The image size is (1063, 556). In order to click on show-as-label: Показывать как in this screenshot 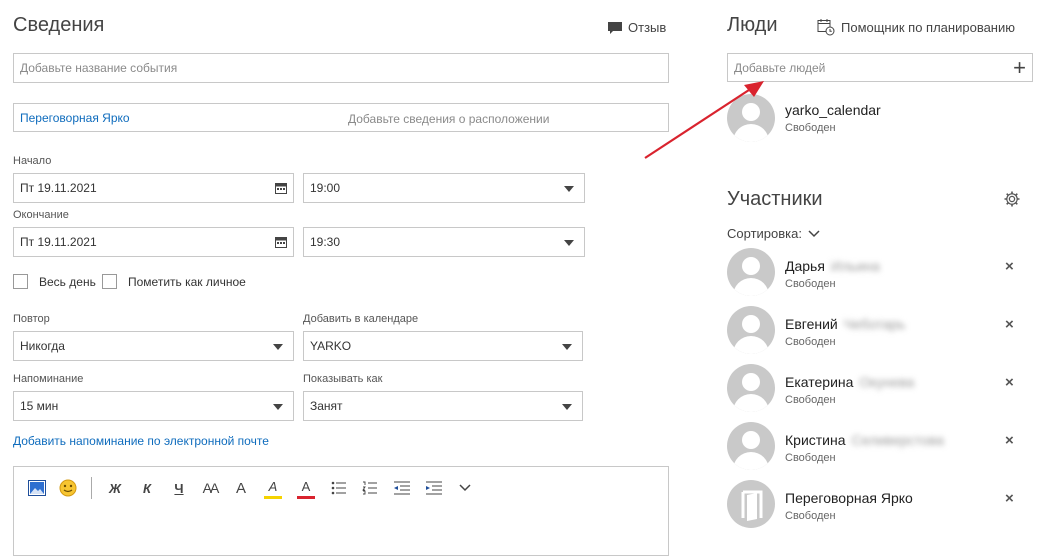, I will do `click(343, 379)`.